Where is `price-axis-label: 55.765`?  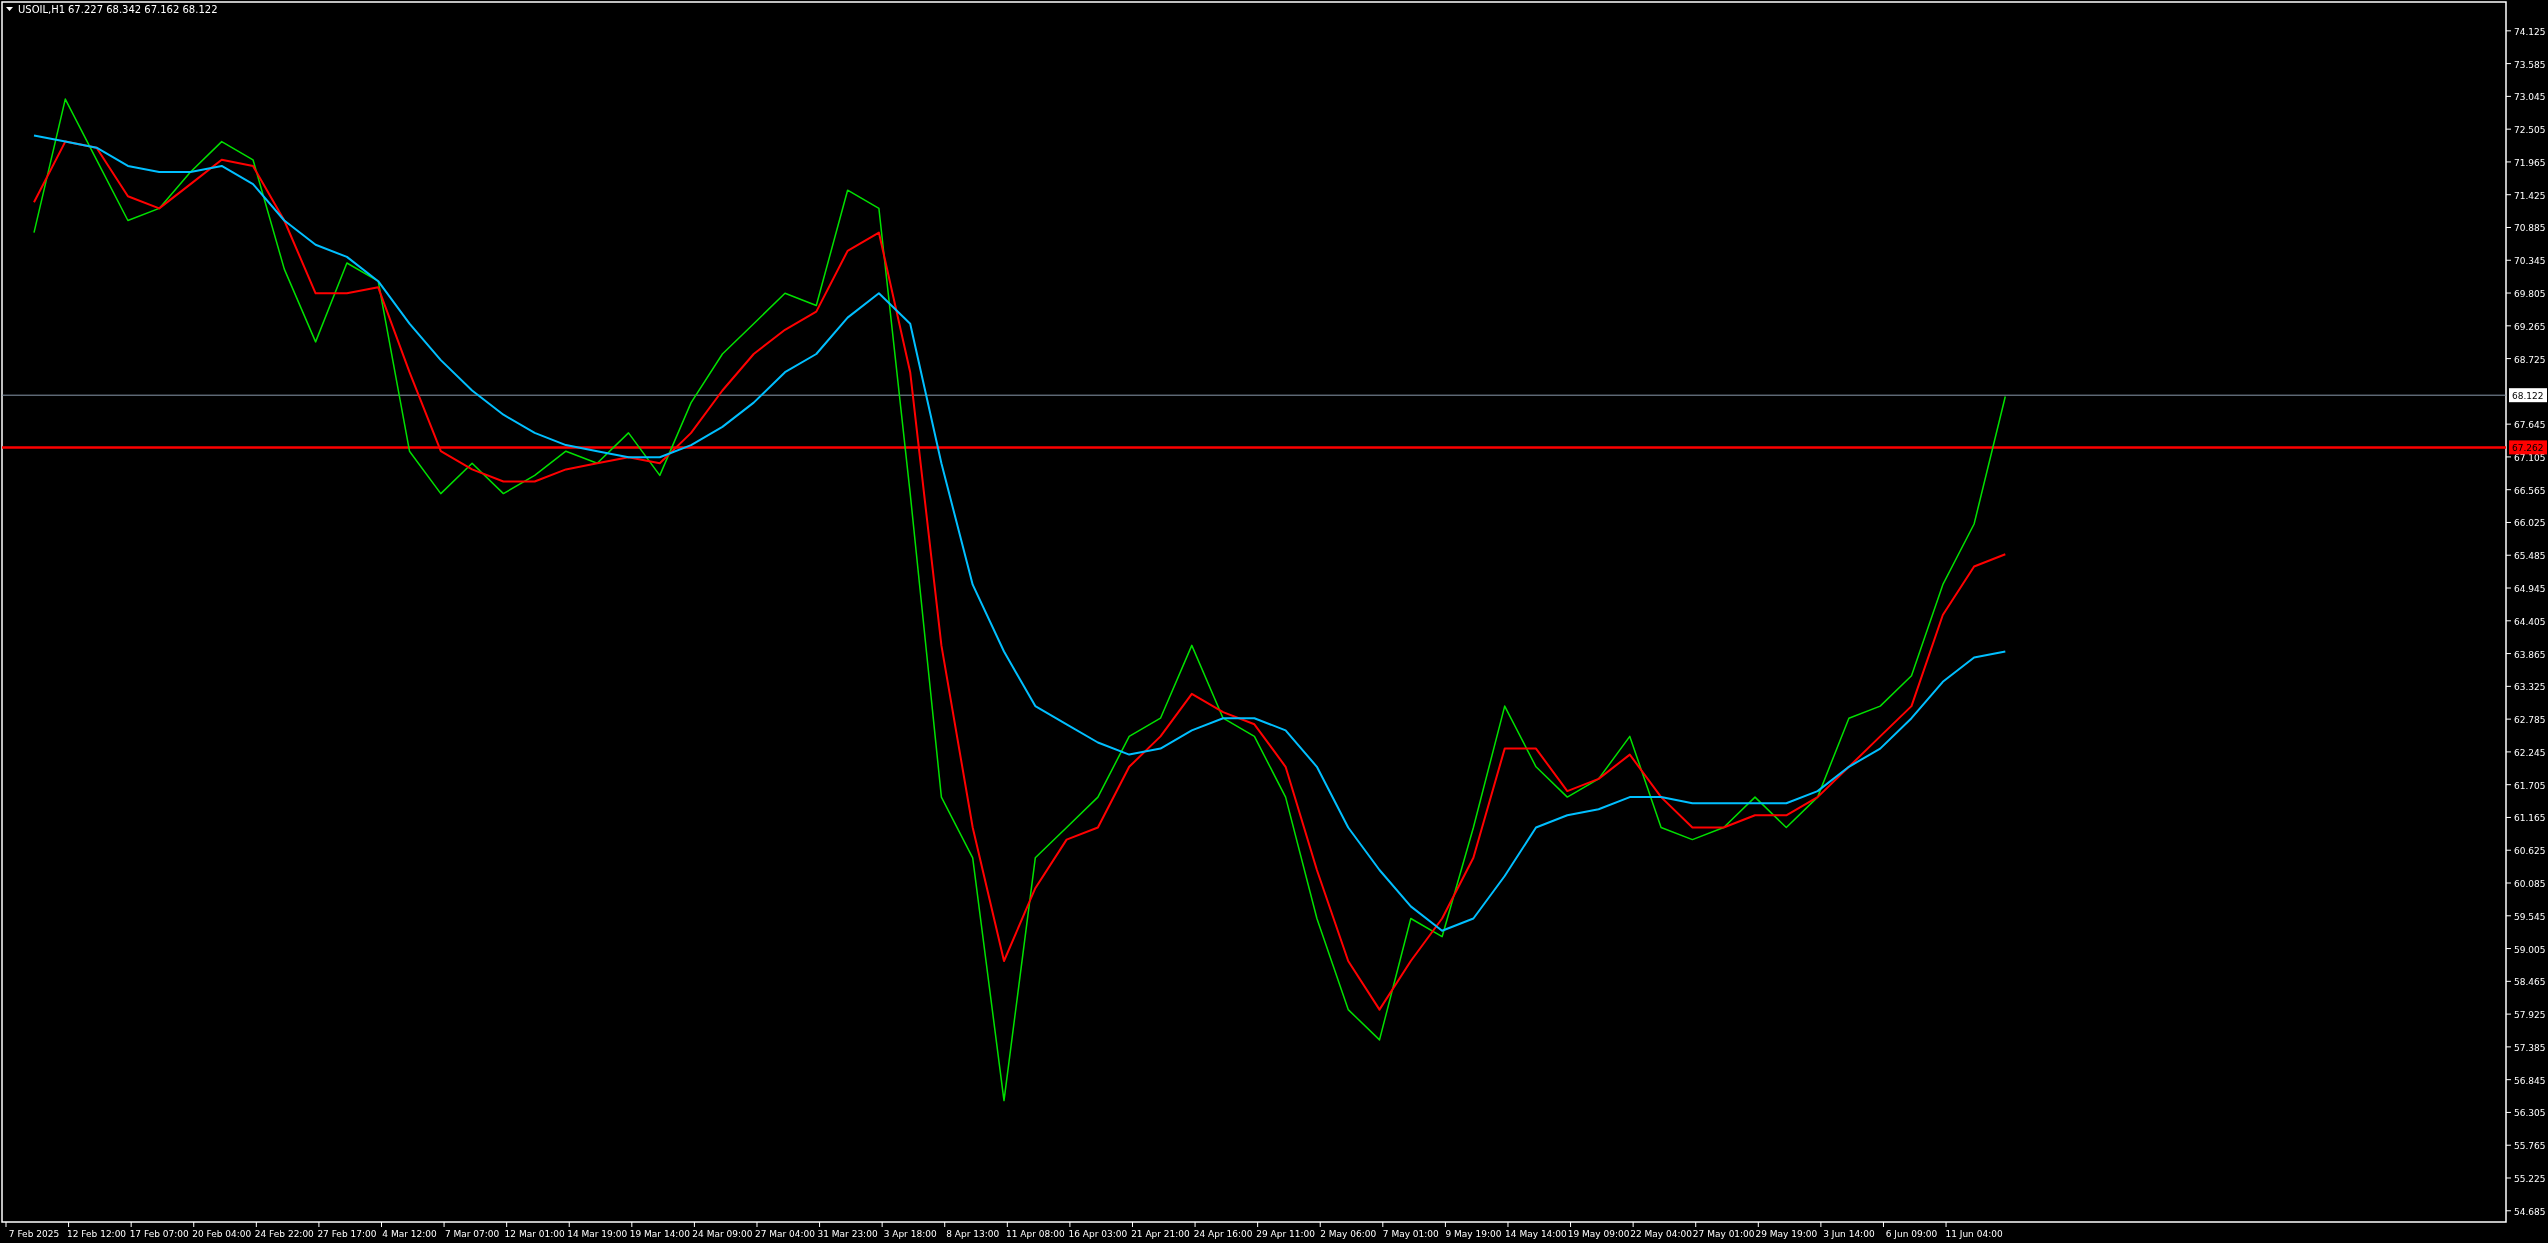 price-axis-label: 55.765 is located at coordinates (2530, 1146).